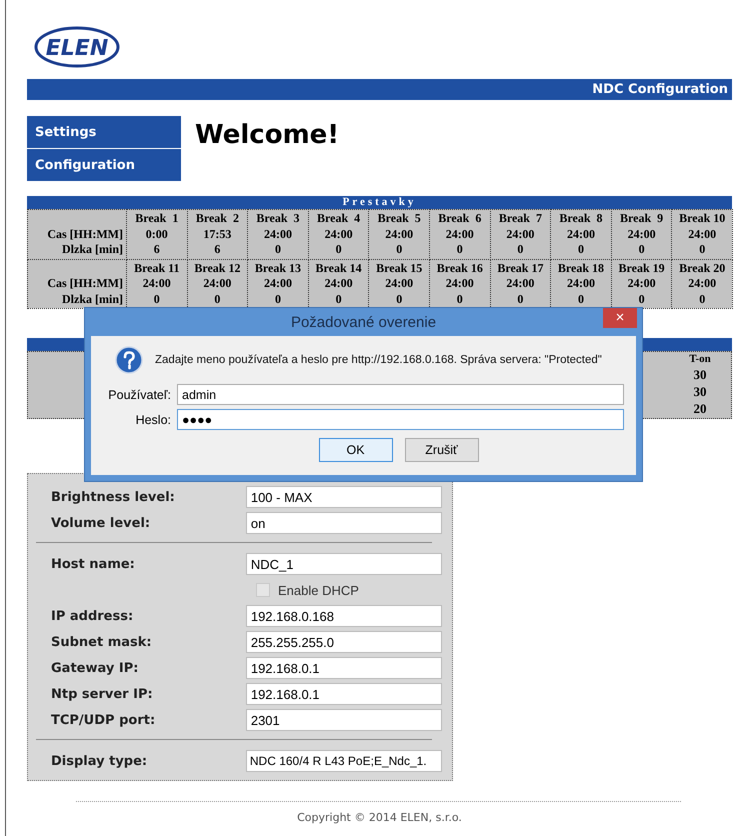 The height and width of the screenshot is (836, 747). What do you see at coordinates (339, 268) in the screenshot?
I see `break-name: Break 14` at bounding box center [339, 268].